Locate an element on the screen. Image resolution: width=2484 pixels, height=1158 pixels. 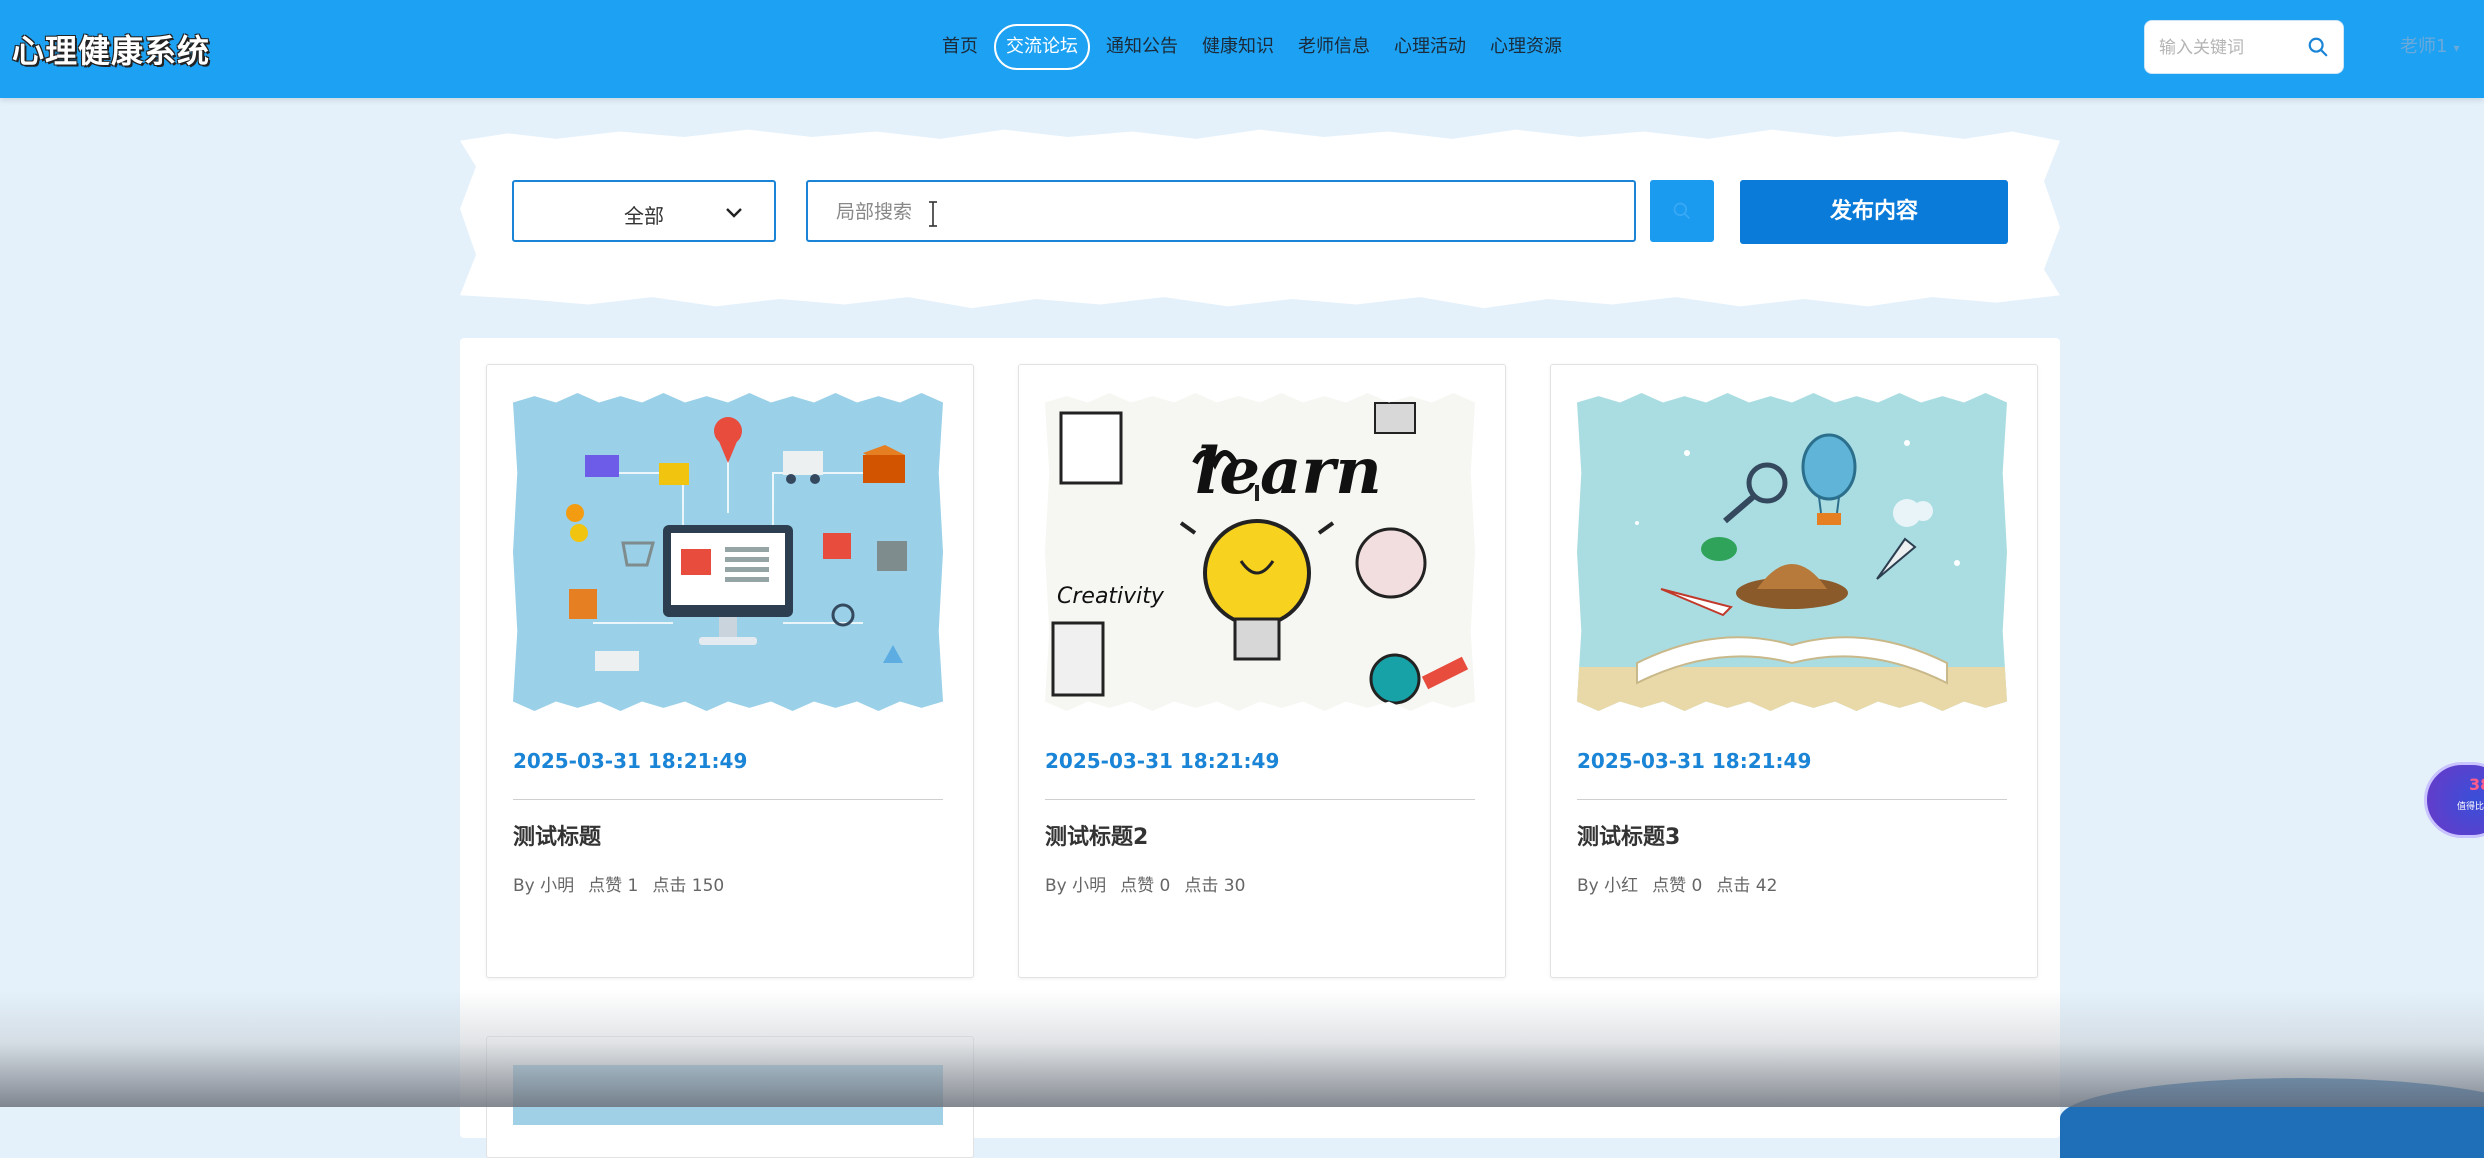
post-clicks: 点击 30 is located at coordinates (1215, 886).